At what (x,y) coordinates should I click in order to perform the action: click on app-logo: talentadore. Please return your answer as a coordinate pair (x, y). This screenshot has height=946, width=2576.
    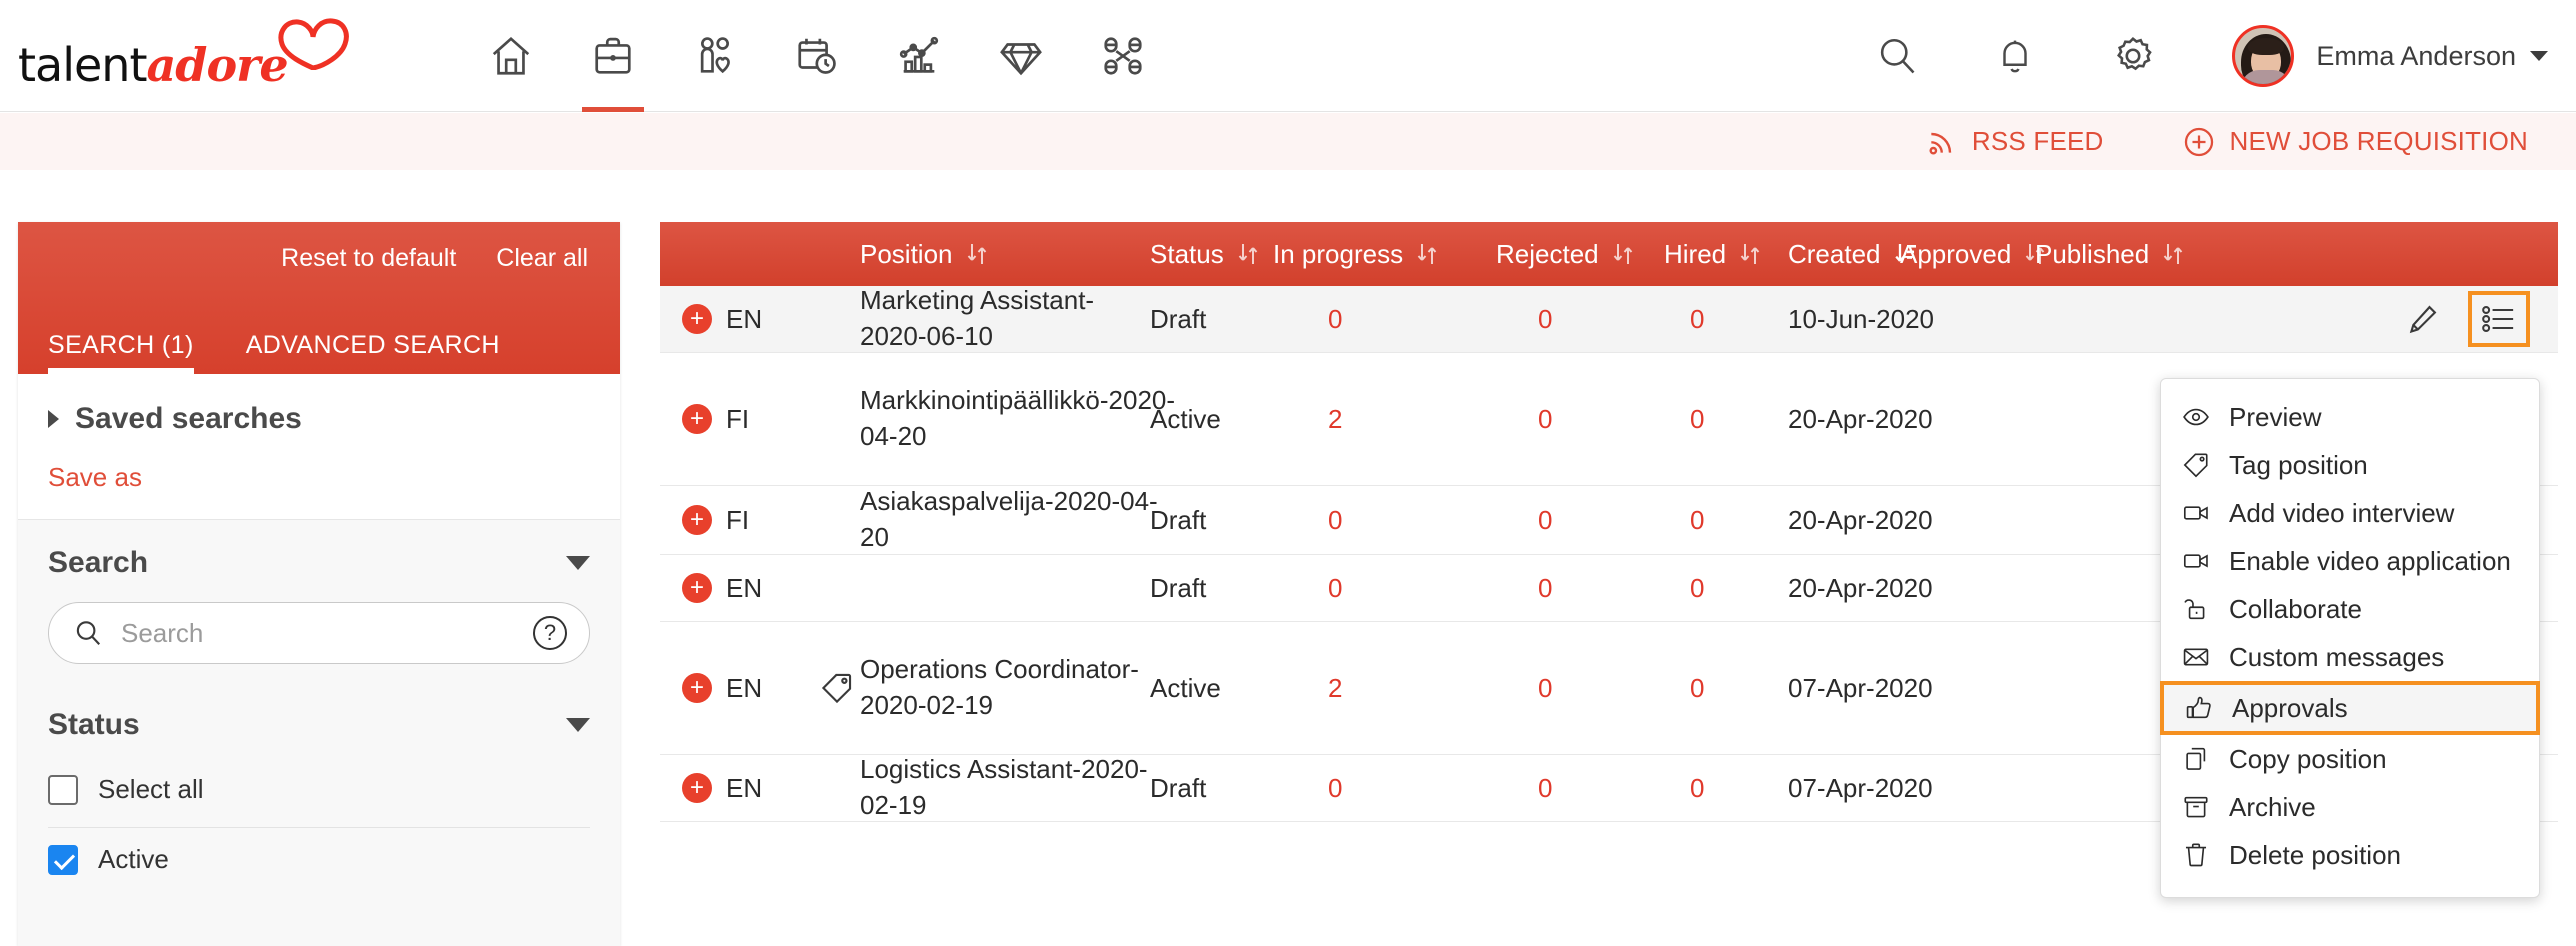
    Looking at the image, I should click on (183, 55).